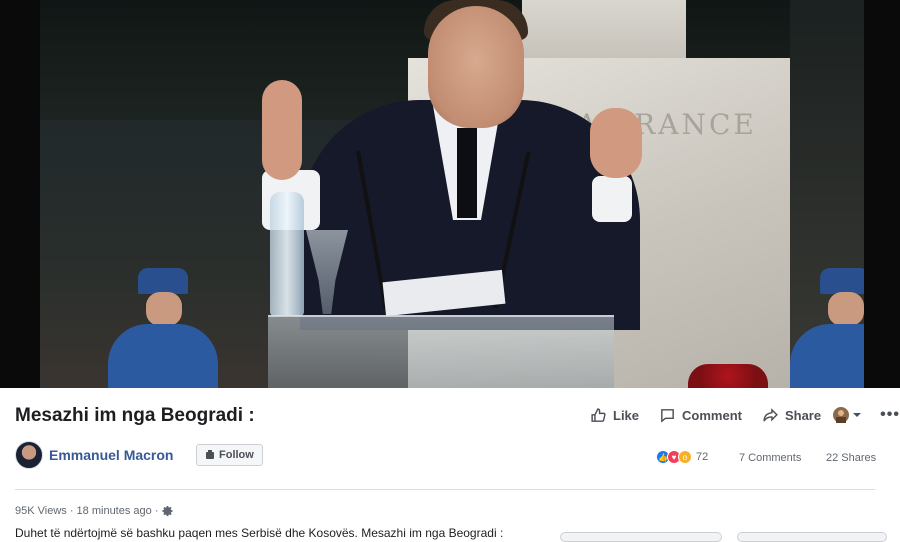  I want to click on gear-icon, so click(168, 511).